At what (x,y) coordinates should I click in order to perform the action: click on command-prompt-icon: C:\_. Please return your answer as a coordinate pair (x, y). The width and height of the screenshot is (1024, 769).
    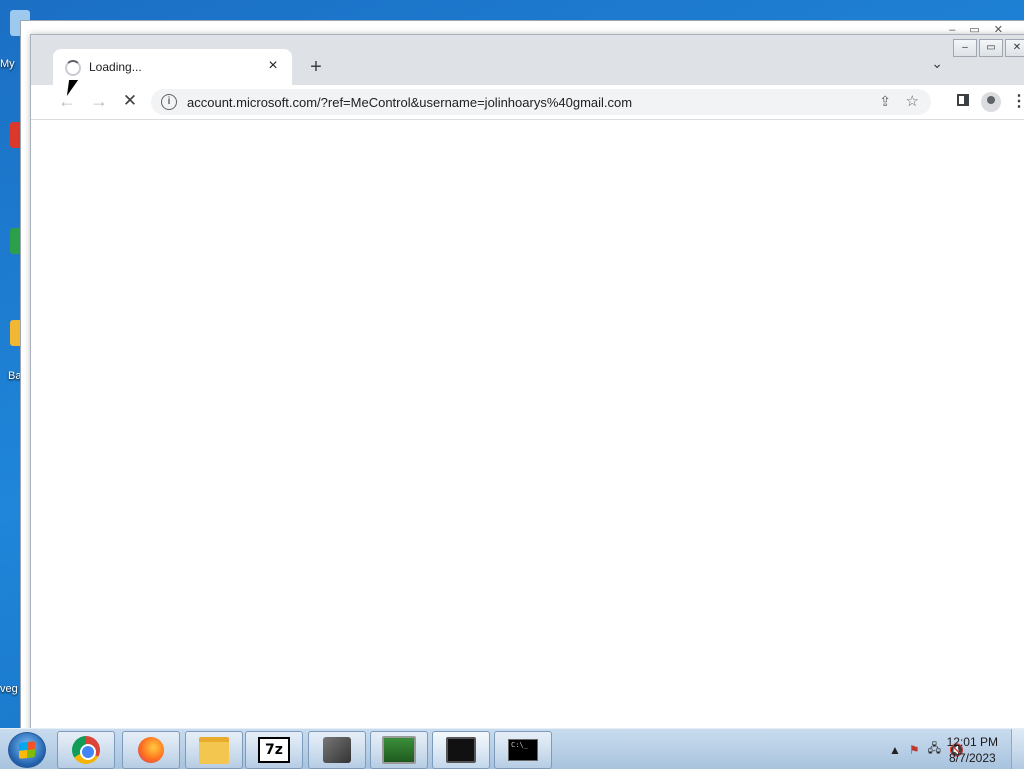
    Looking at the image, I should click on (523, 750).